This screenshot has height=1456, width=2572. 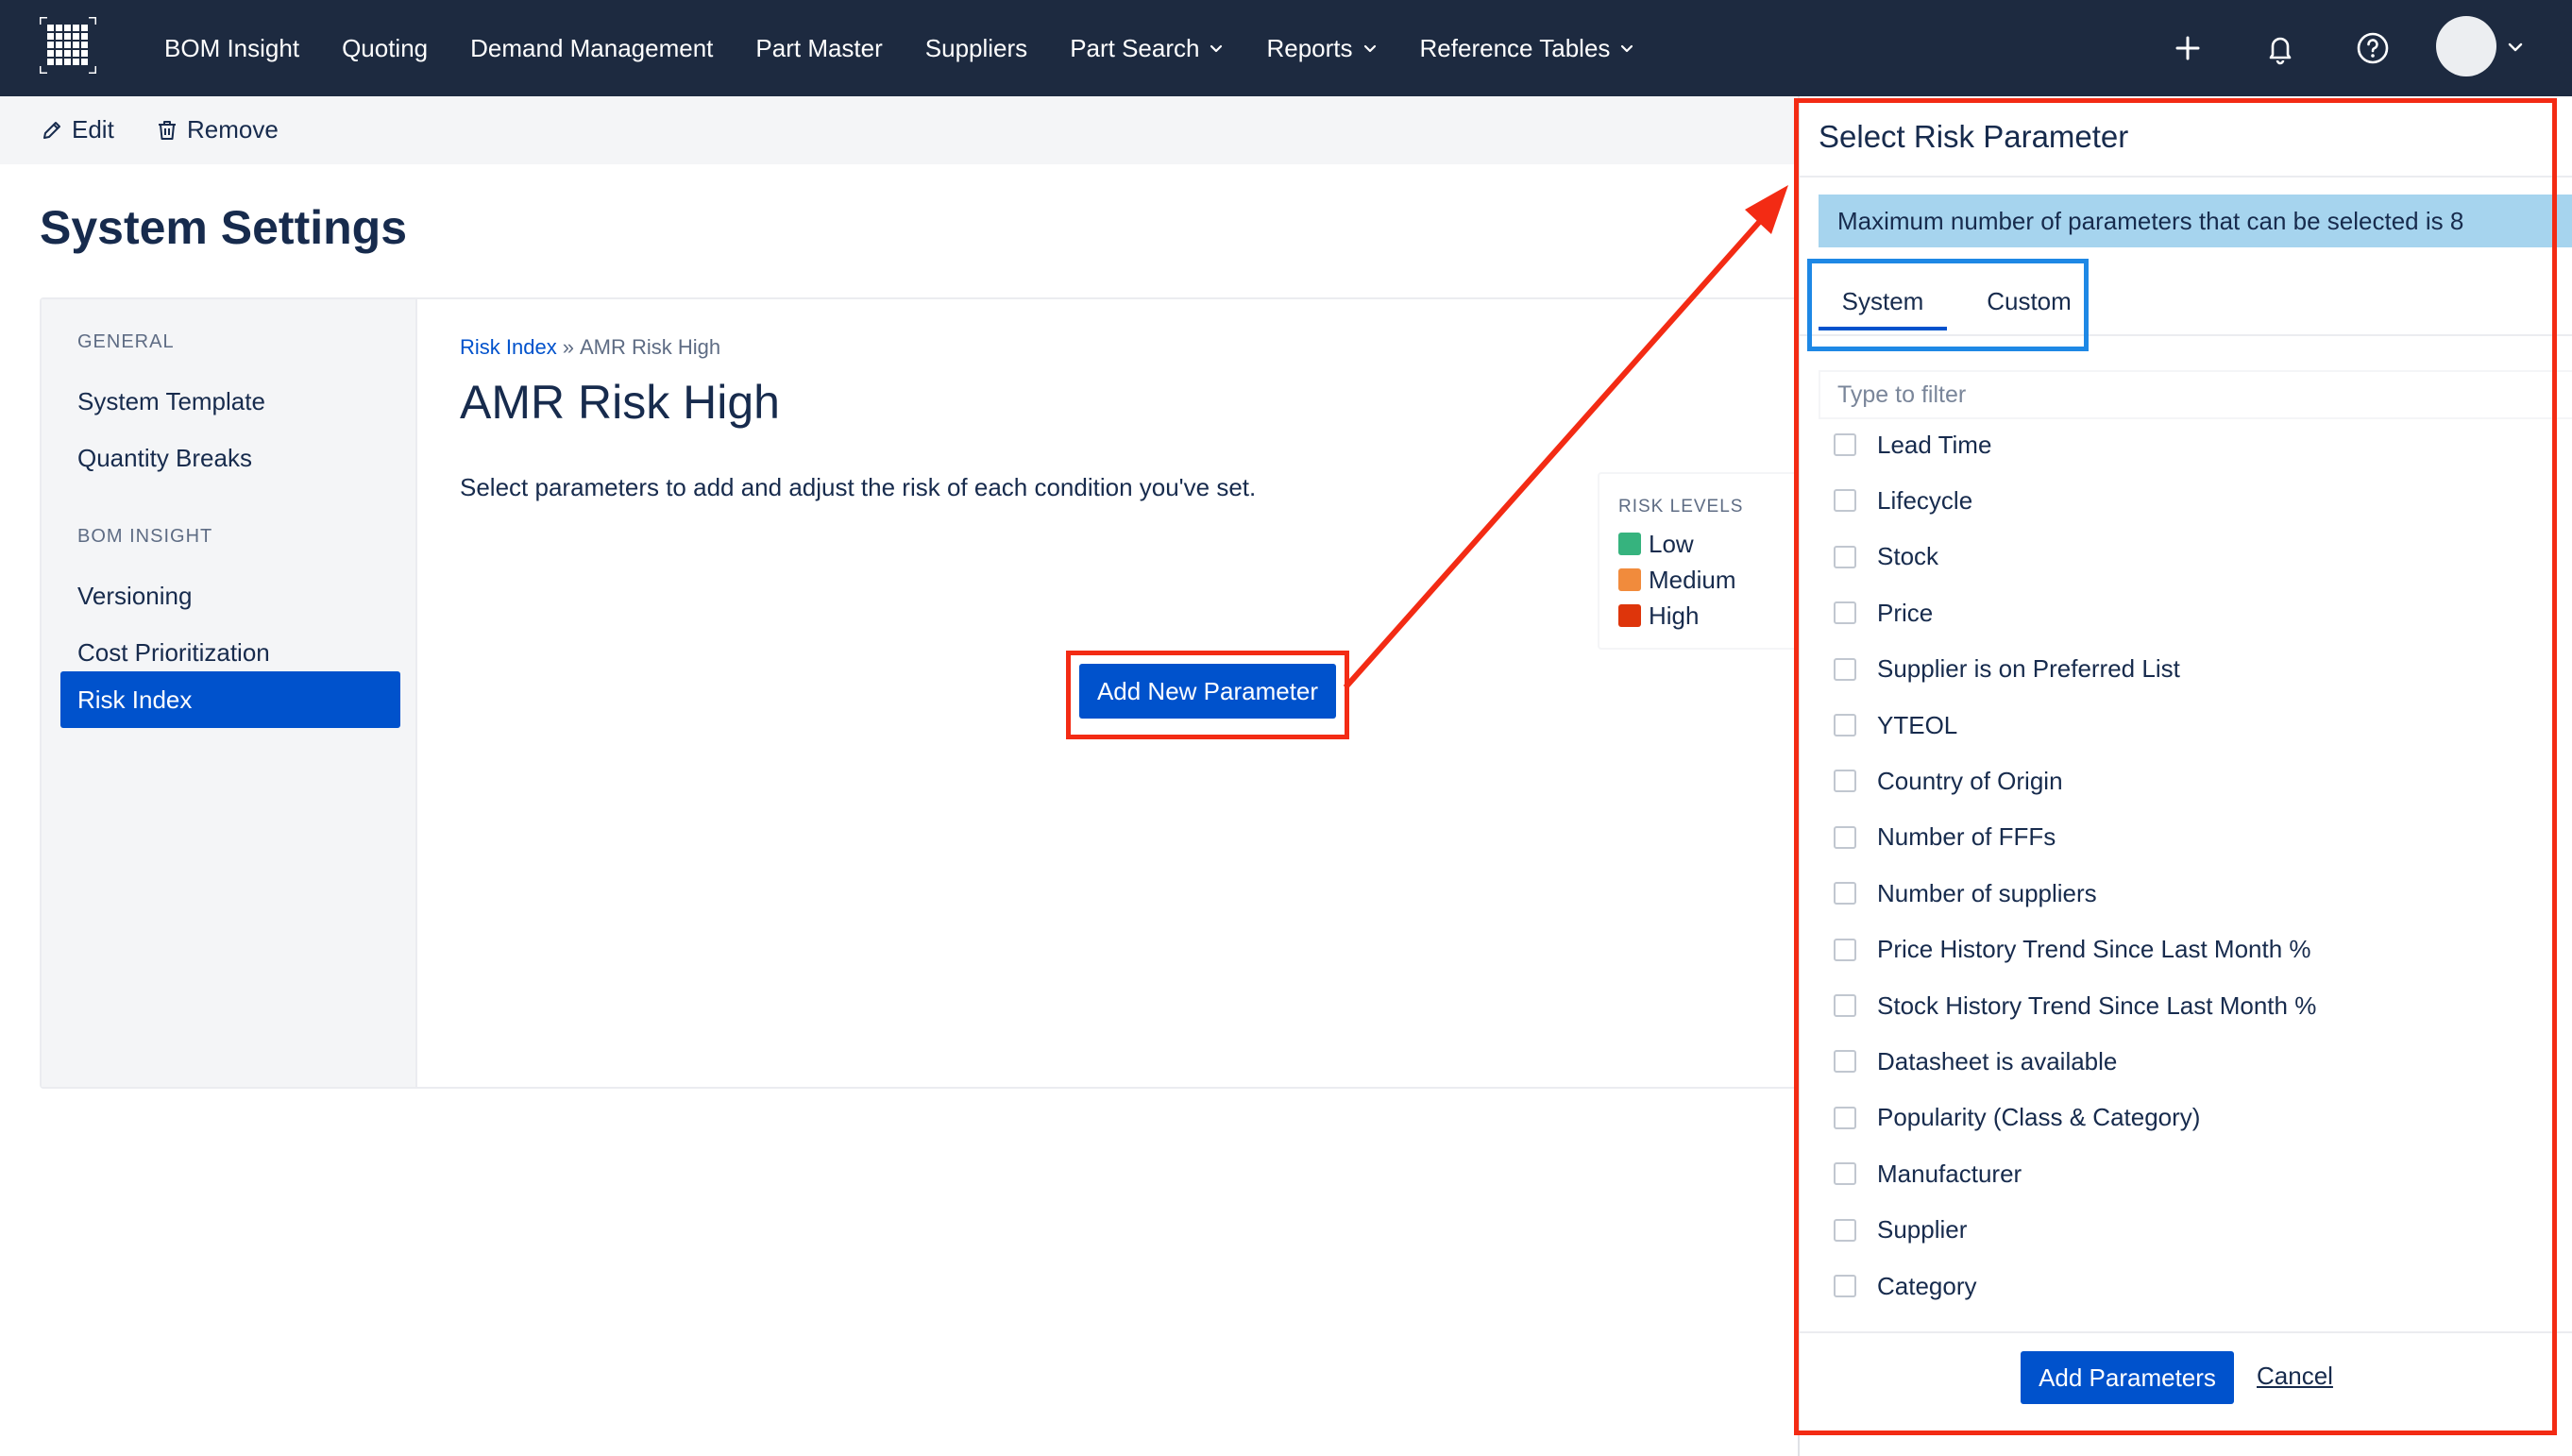 I want to click on parameter-label: Popularity (Class & Category), so click(x=2039, y=1117).